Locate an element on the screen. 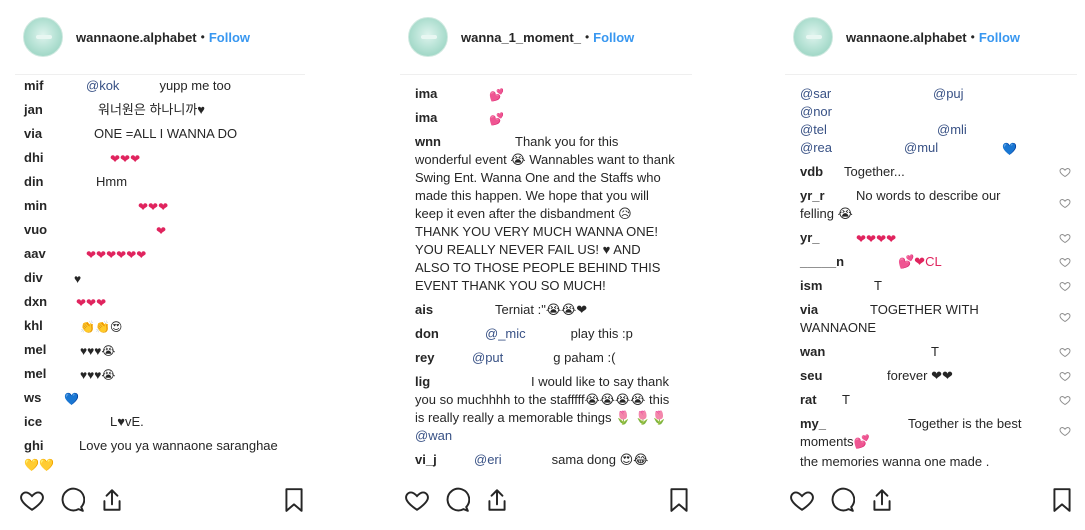 This screenshot has width=1085, height=530. comment-username: din is located at coordinates (60, 182).